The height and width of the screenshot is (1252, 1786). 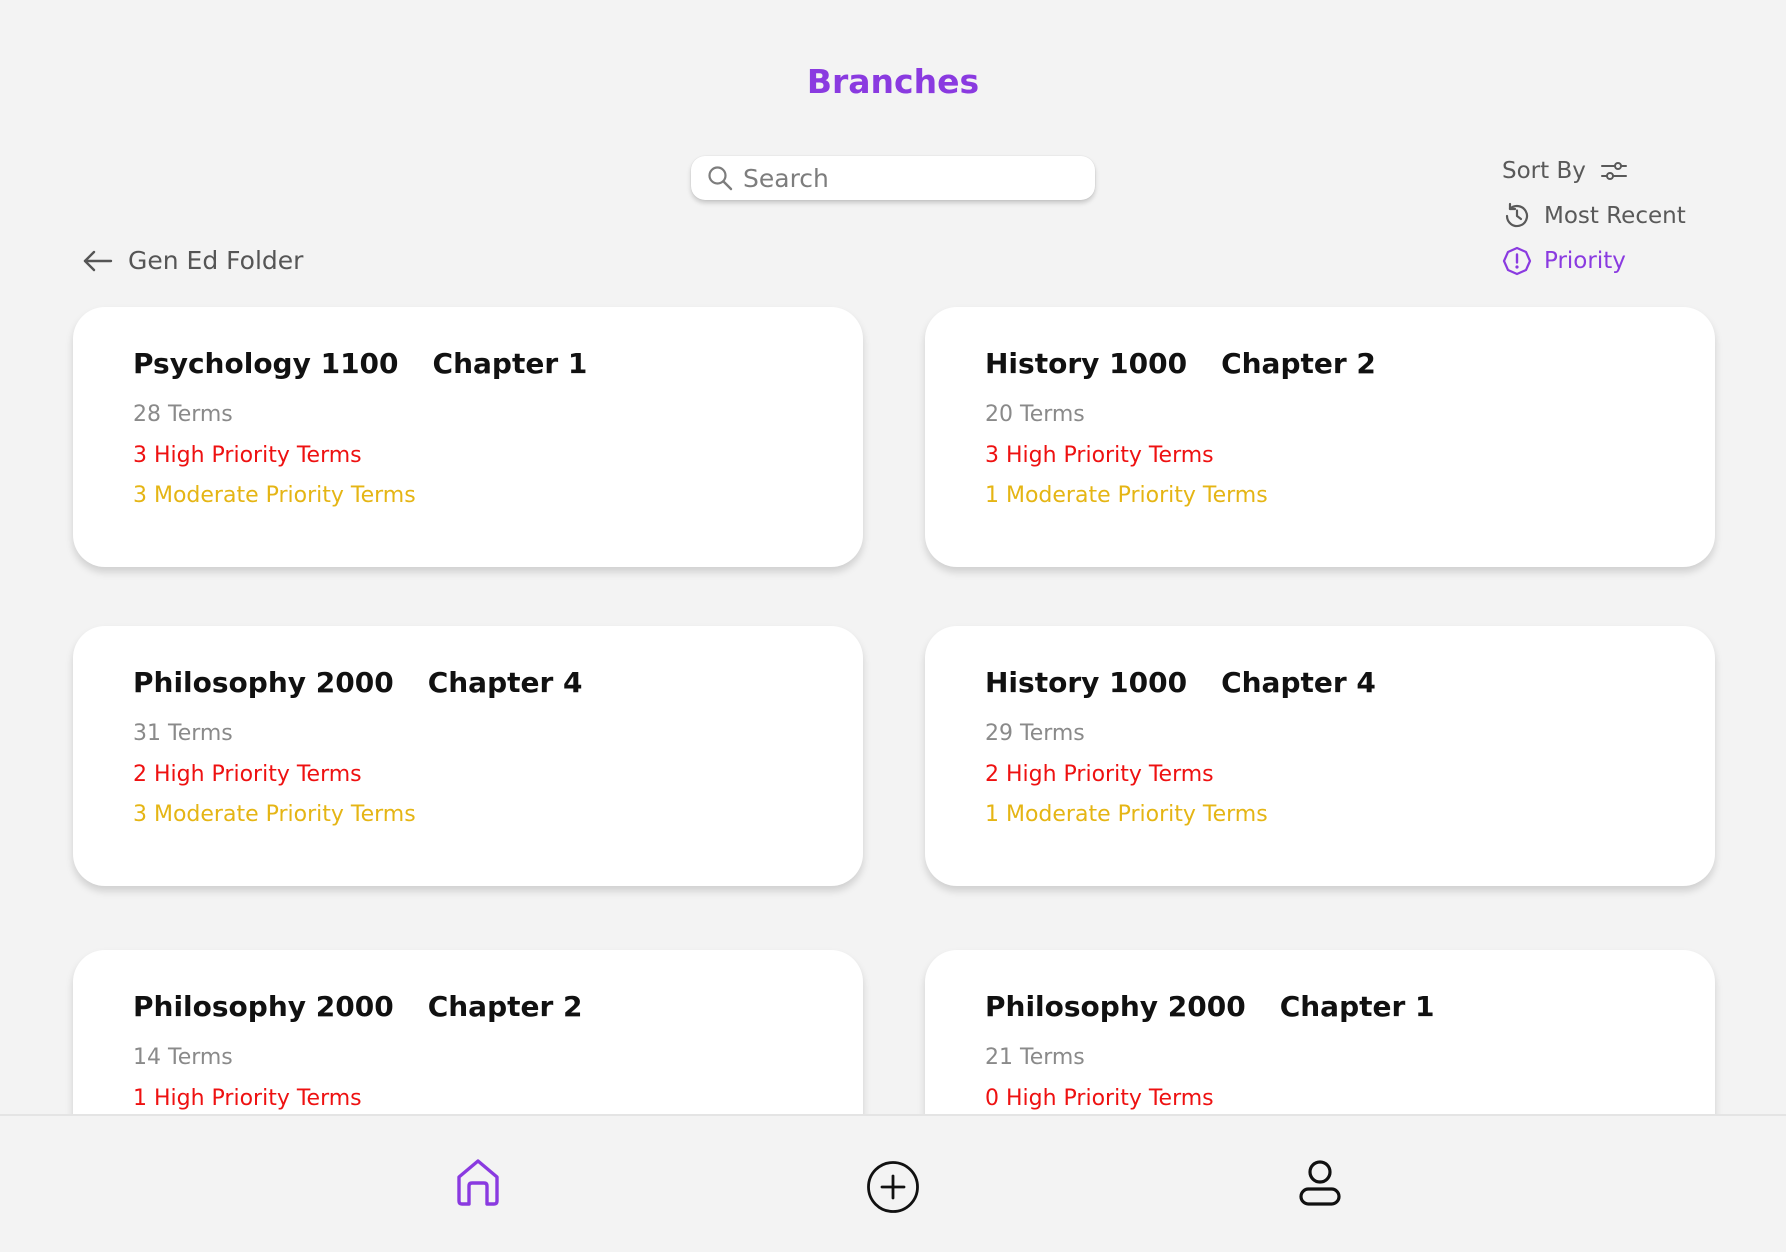 I want to click on add-circle-icon, so click(x=893, y=1187).